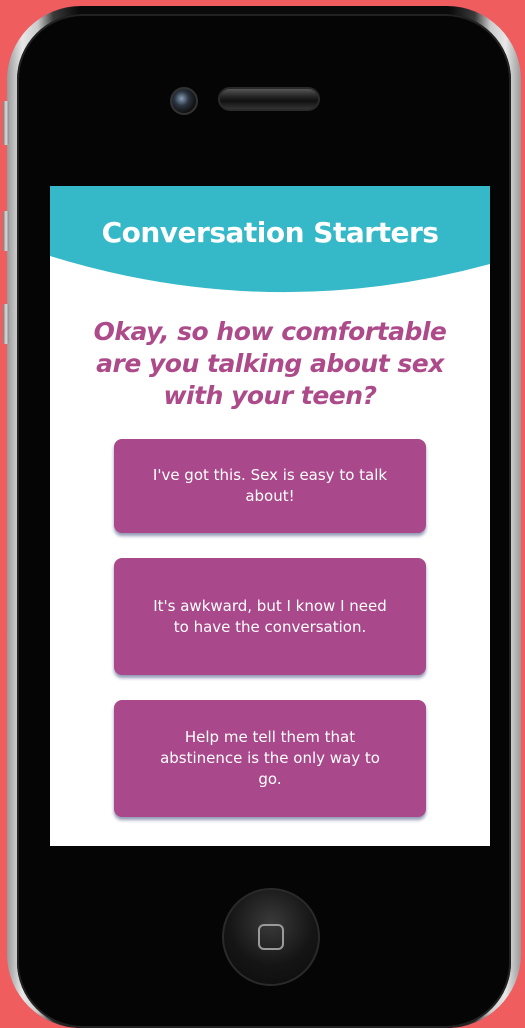 Image resolution: width=525 pixels, height=1028 pixels. What do you see at coordinates (184, 101) in the screenshot?
I see `camera-icon` at bounding box center [184, 101].